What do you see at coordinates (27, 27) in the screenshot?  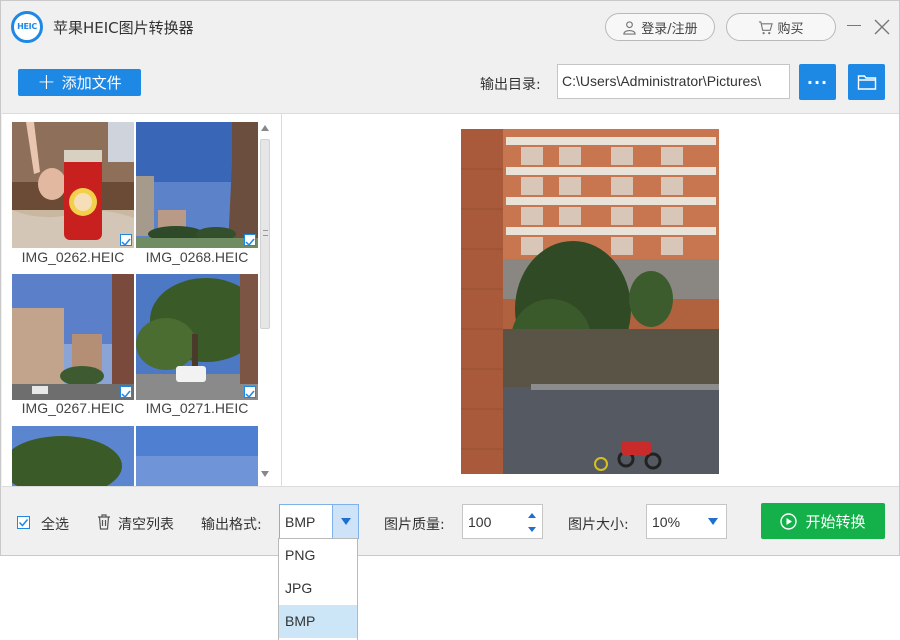 I see `app-logo: HEIC` at bounding box center [27, 27].